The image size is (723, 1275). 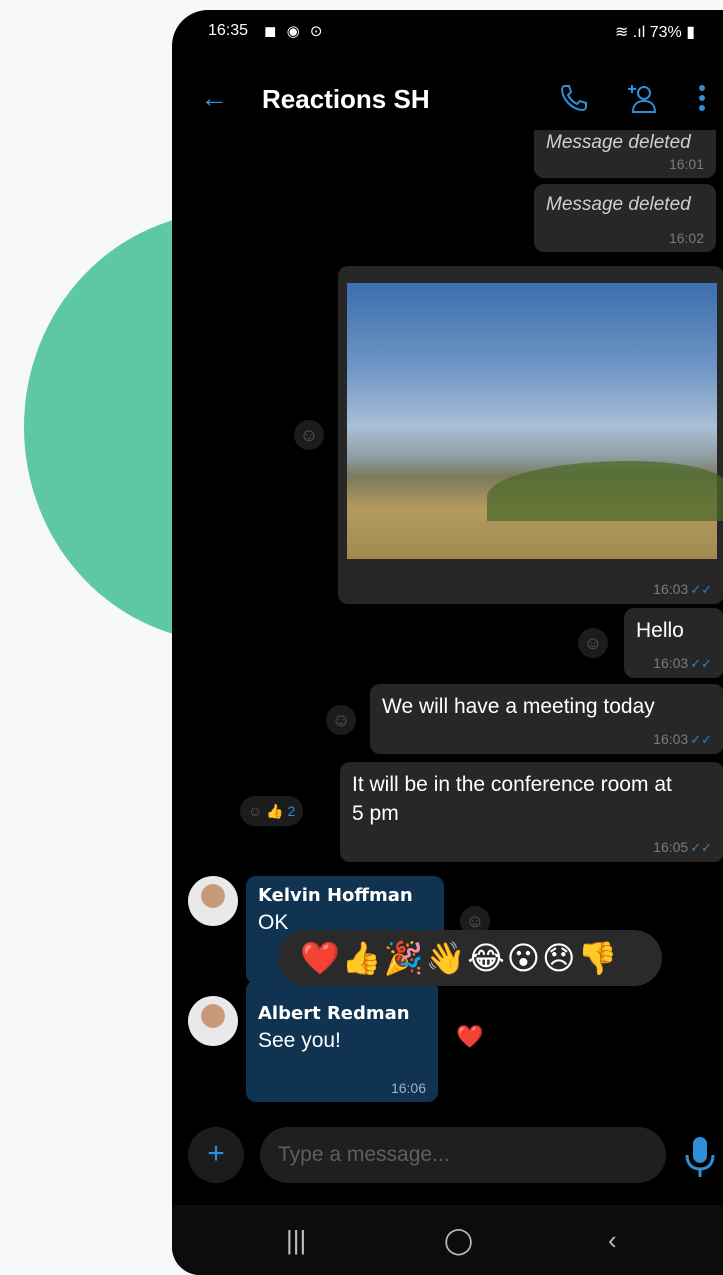 I want to click on landscape-photo, so click(x=535, y=421).